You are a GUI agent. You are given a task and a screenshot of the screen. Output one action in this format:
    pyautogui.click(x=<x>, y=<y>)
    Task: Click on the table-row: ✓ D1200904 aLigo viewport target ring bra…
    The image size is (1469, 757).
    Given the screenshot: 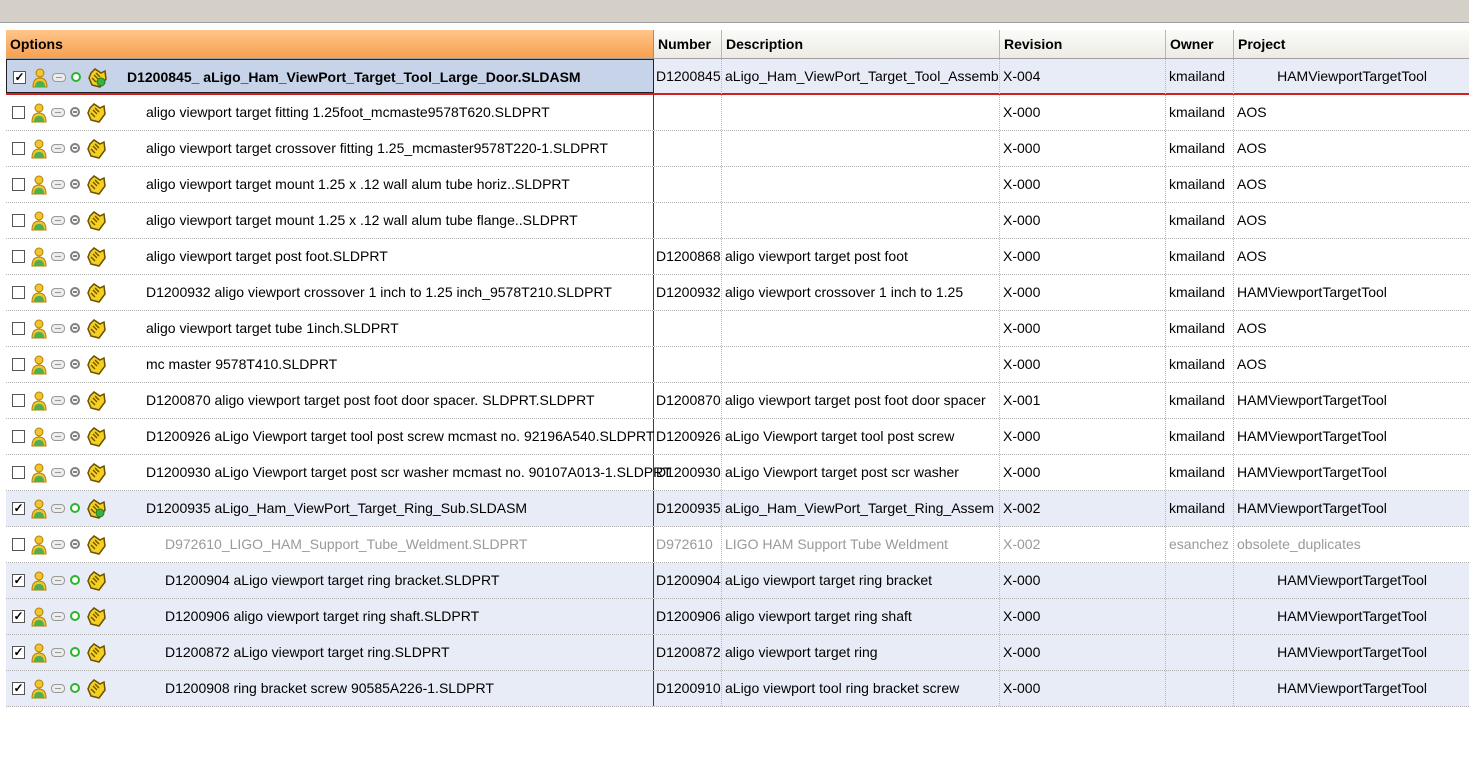 What is the action you would take?
    pyautogui.click(x=737, y=581)
    